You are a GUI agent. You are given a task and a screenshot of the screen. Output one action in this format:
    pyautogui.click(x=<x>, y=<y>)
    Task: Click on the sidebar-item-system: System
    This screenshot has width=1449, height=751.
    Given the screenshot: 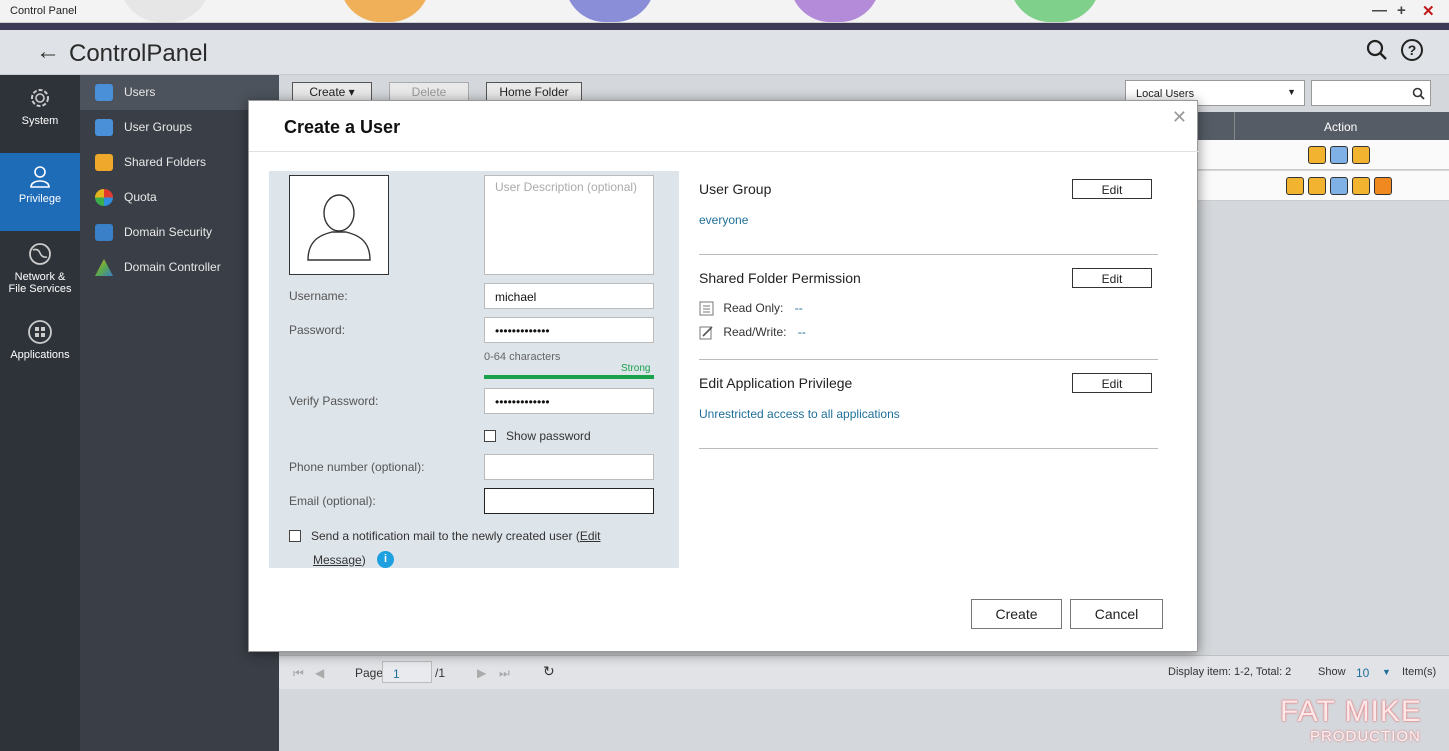 What is the action you would take?
    pyautogui.click(x=40, y=114)
    